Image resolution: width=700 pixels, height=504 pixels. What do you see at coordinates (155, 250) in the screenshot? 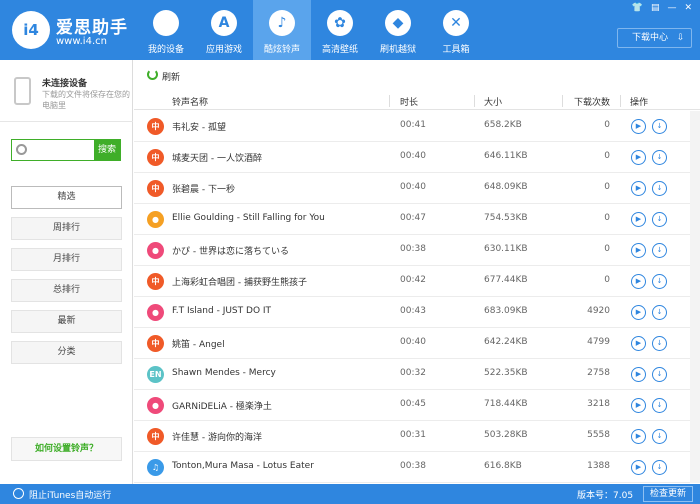
I see `ringtone-type-icon: ●` at bounding box center [155, 250].